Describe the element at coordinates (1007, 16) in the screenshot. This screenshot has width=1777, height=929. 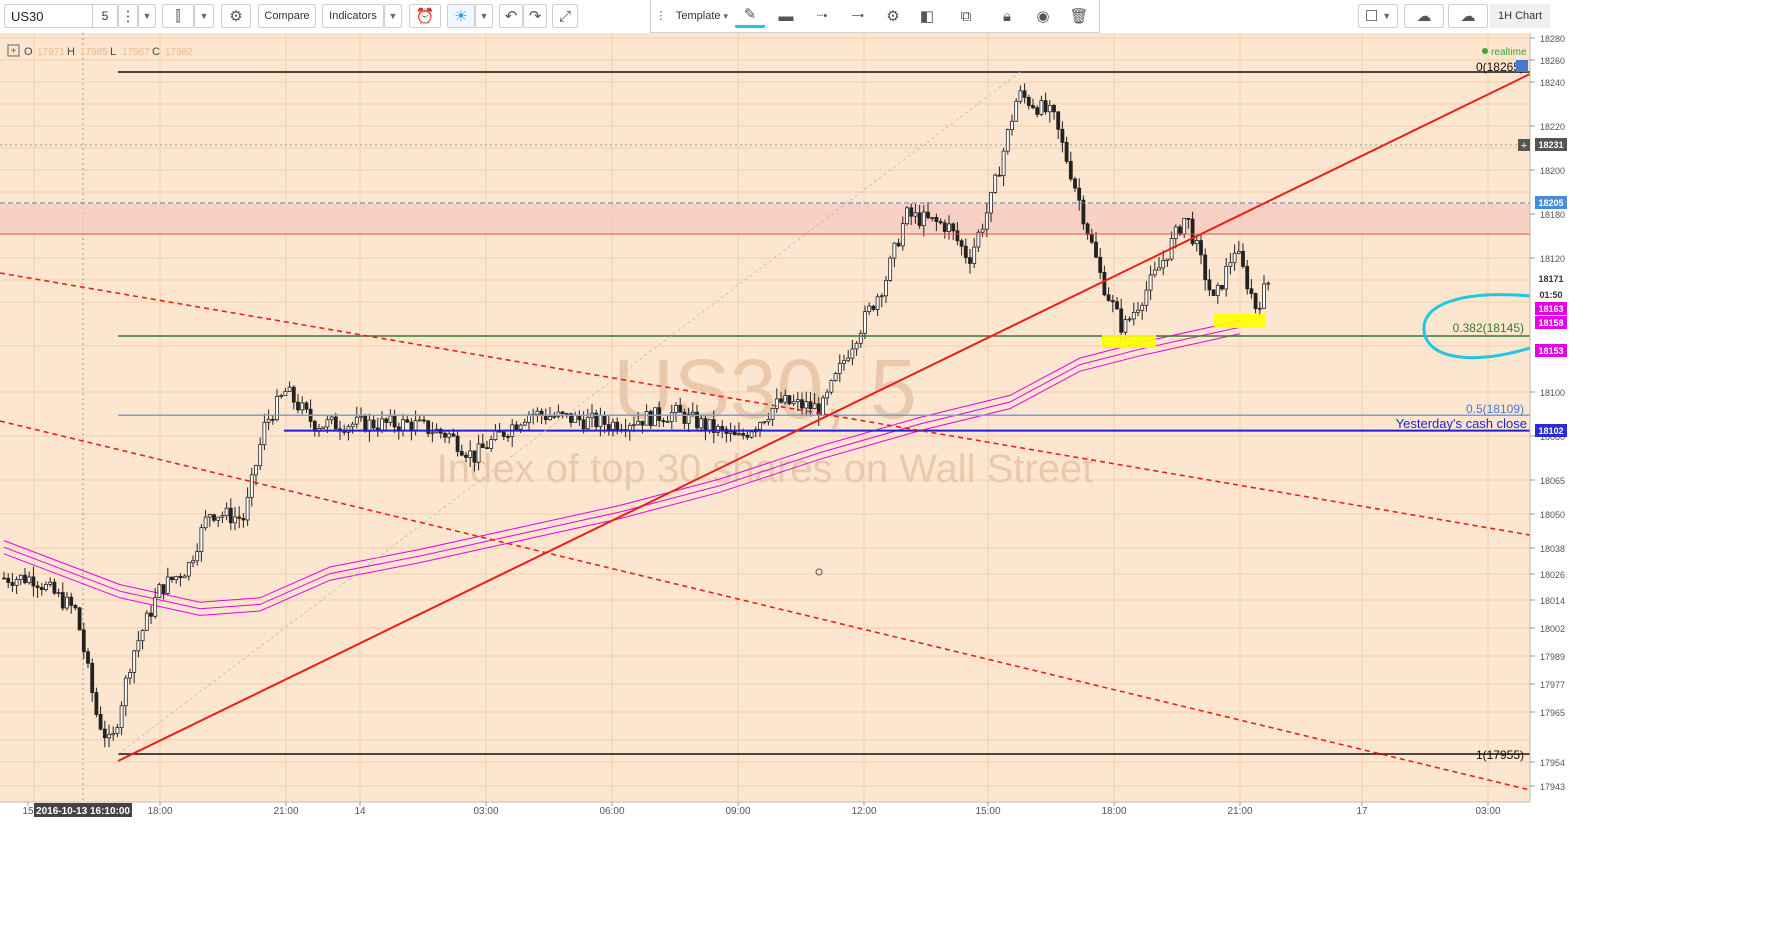
I see `lock-button: 🔒︎` at that location.